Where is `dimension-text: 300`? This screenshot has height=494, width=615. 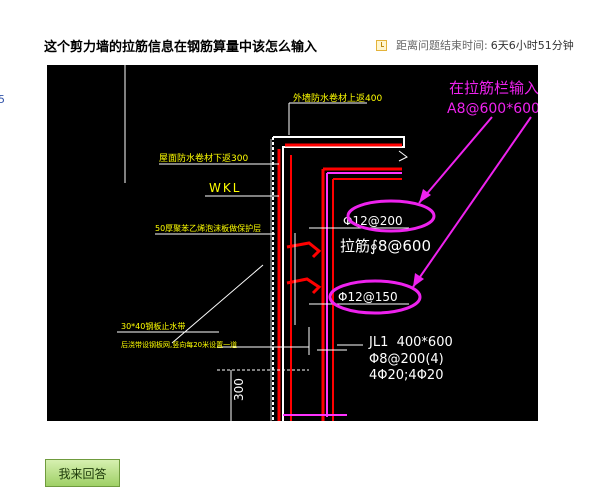 dimension-text: 300 is located at coordinates (239, 389).